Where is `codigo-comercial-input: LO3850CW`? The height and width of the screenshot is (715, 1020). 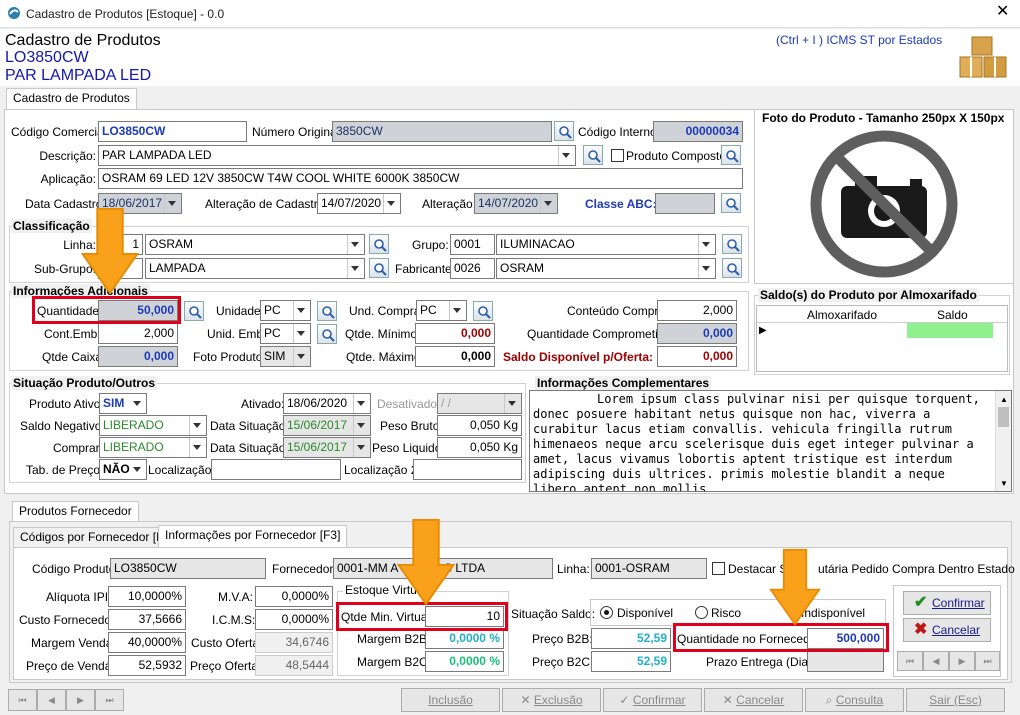 codigo-comercial-input: LO3850CW is located at coordinates (172, 131).